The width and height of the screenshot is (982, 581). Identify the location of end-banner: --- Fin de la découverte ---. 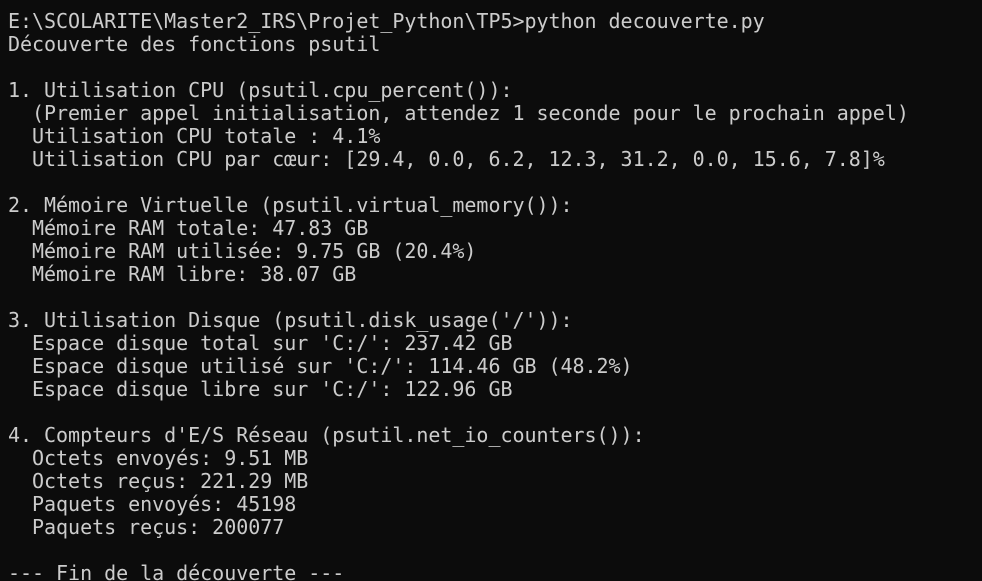
(176, 571).